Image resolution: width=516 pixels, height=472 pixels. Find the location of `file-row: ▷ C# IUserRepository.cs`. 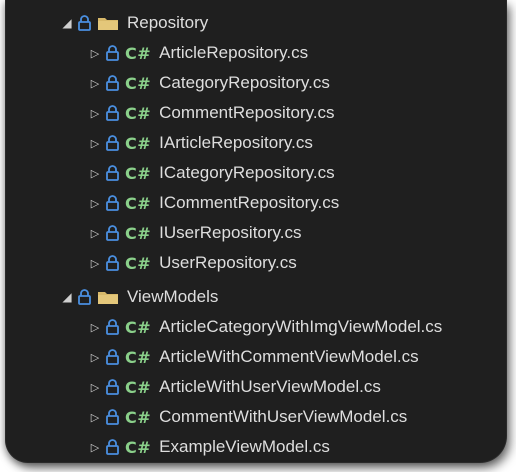

file-row: ▷ C# IUserRepository.cs is located at coordinates (256, 233).